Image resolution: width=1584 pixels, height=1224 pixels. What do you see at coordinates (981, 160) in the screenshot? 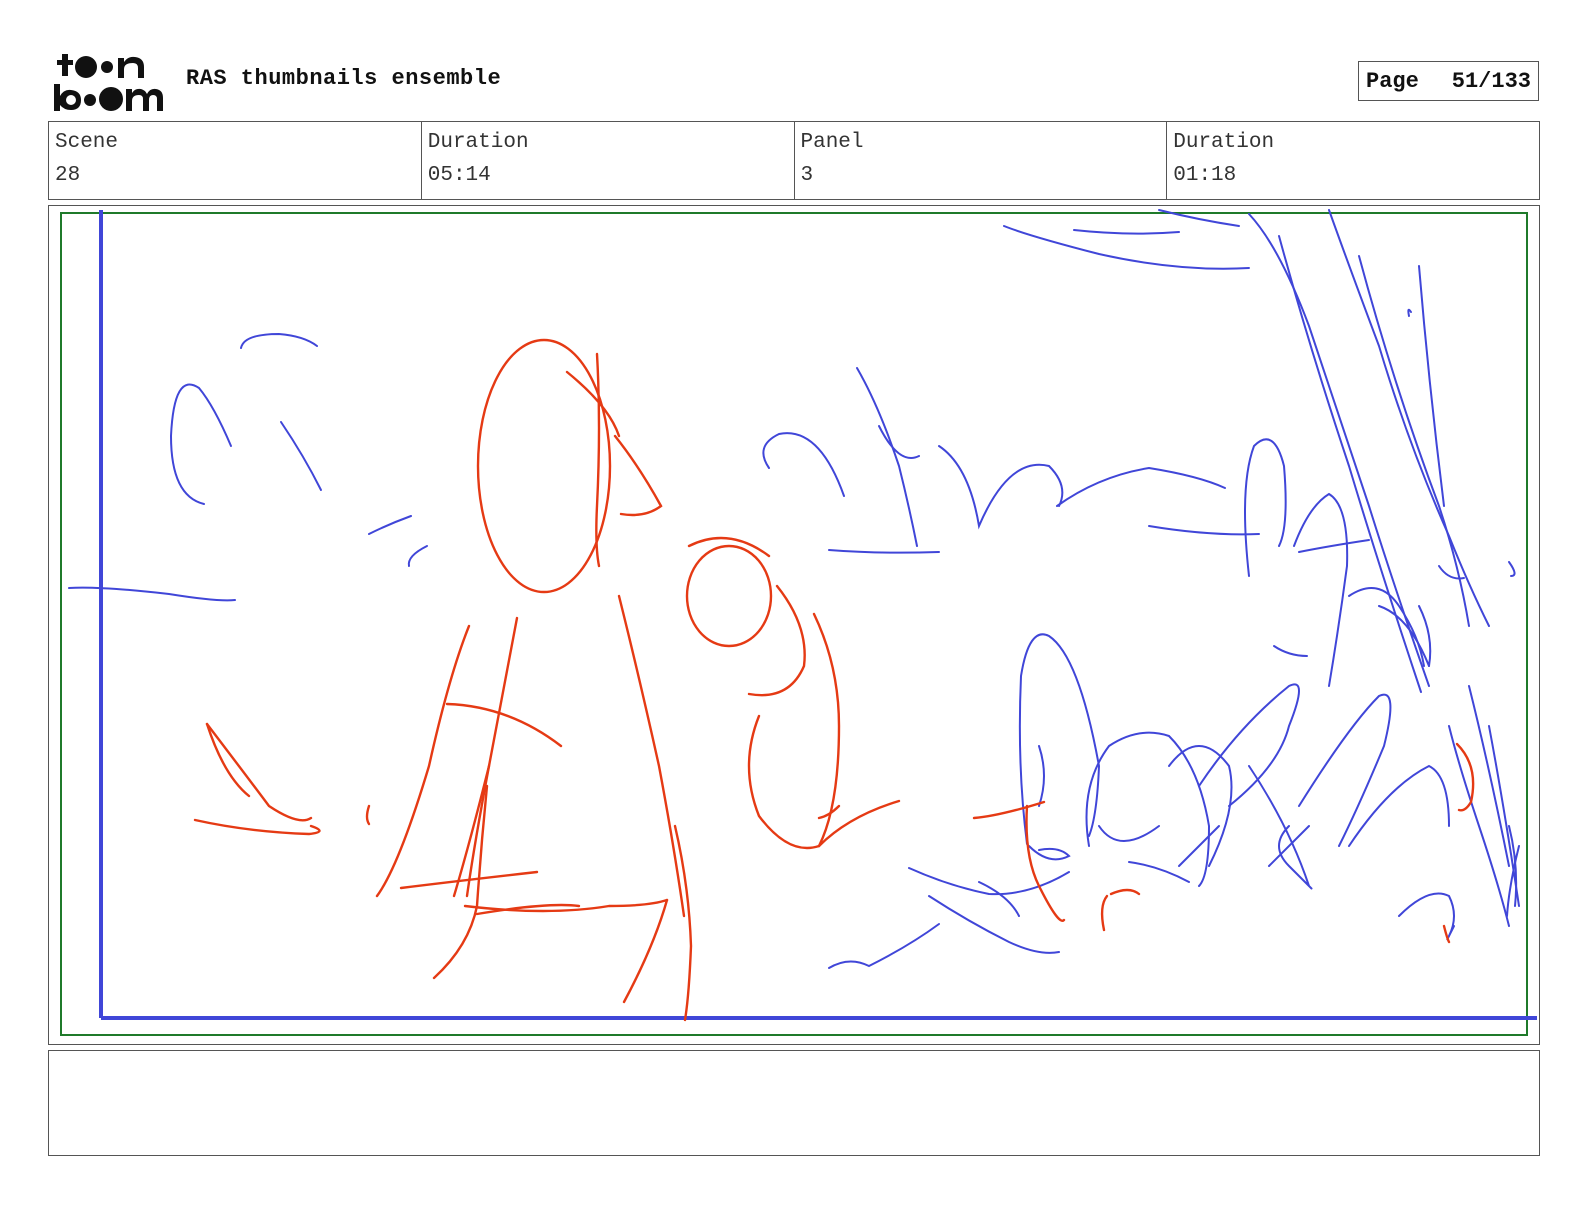
I see `panel-cell: Panel 3` at bounding box center [981, 160].